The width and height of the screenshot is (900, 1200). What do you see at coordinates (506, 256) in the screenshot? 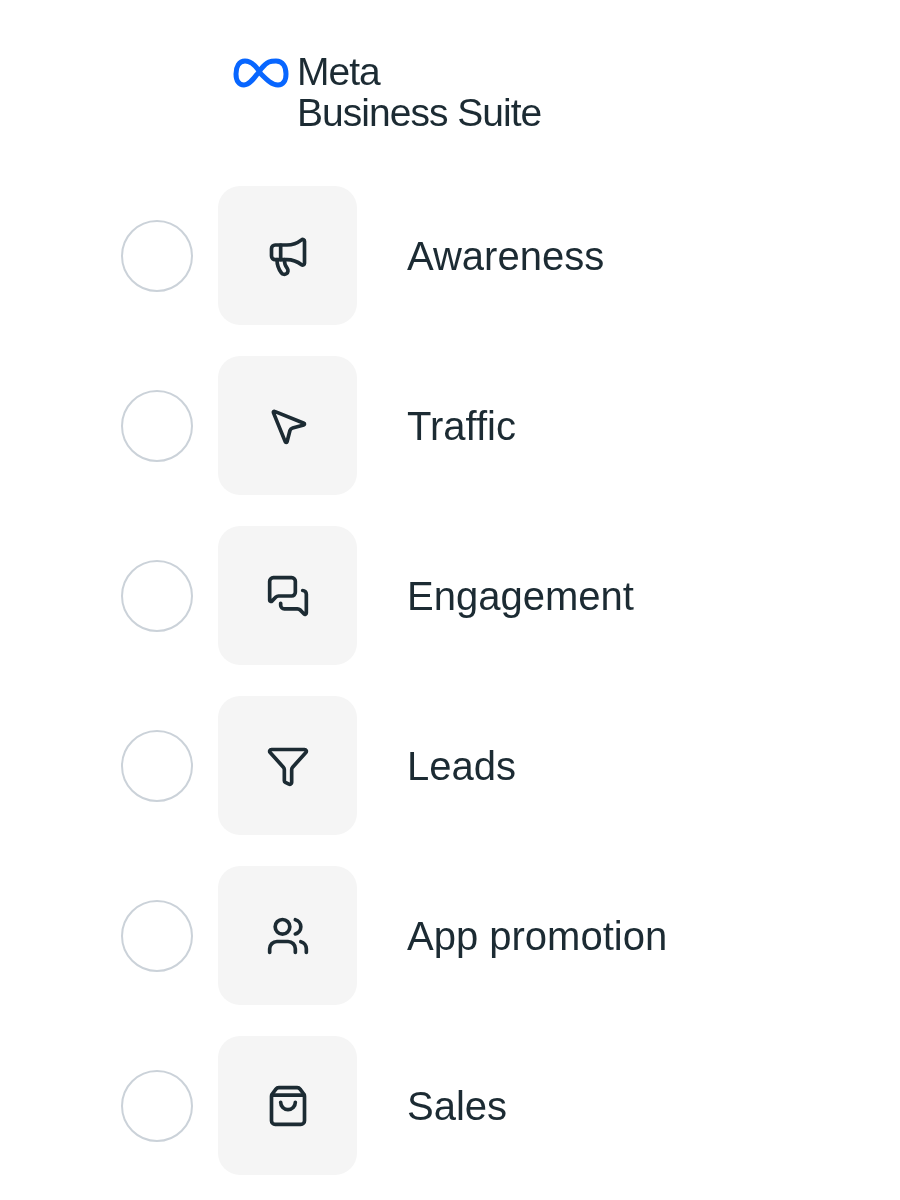
I see `option-label: Awareness` at bounding box center [506, 256].